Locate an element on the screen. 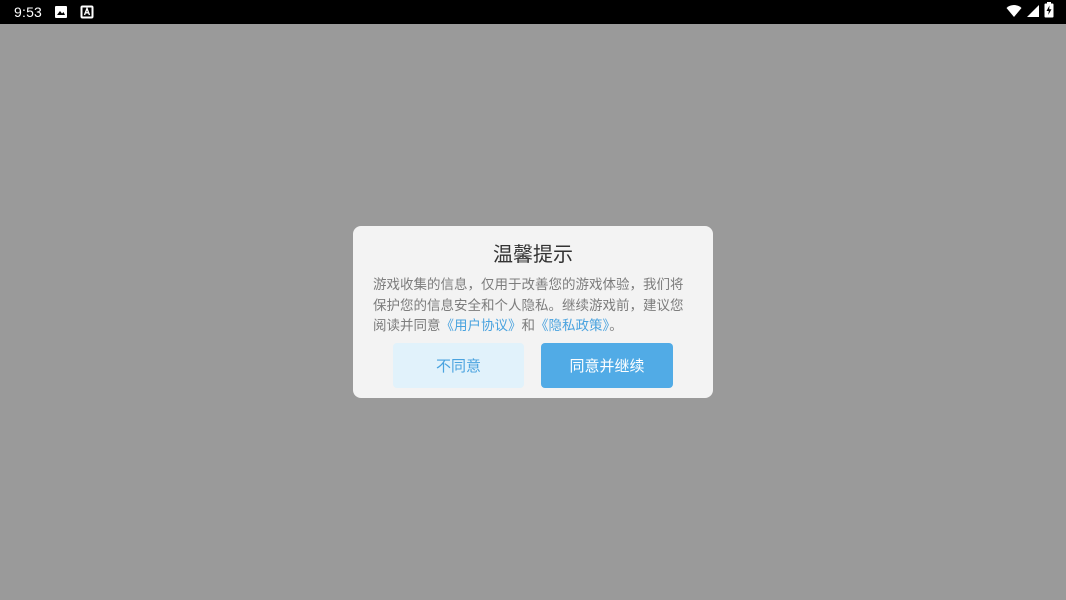  status-bar-right is located at coordinates (1030, 12).